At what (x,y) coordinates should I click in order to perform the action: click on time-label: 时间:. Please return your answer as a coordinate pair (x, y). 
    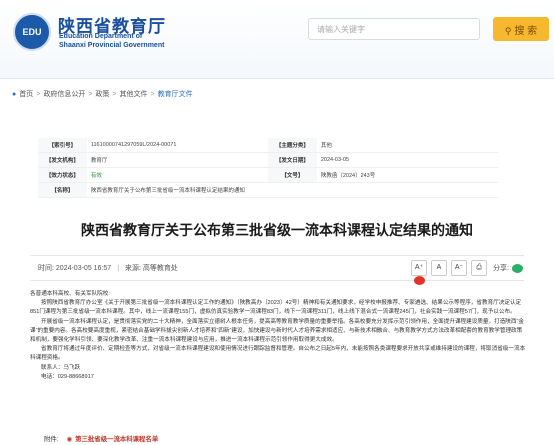
    Looking at the image, I should click on (46, 268).